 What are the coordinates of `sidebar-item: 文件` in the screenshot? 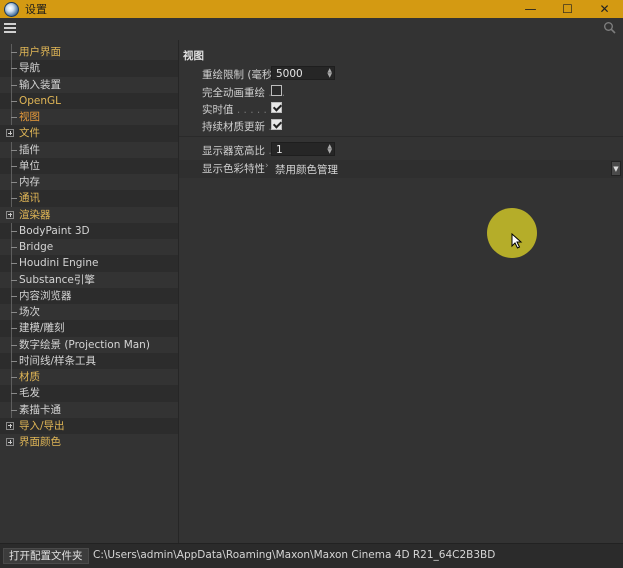 It's located at (89, 133).